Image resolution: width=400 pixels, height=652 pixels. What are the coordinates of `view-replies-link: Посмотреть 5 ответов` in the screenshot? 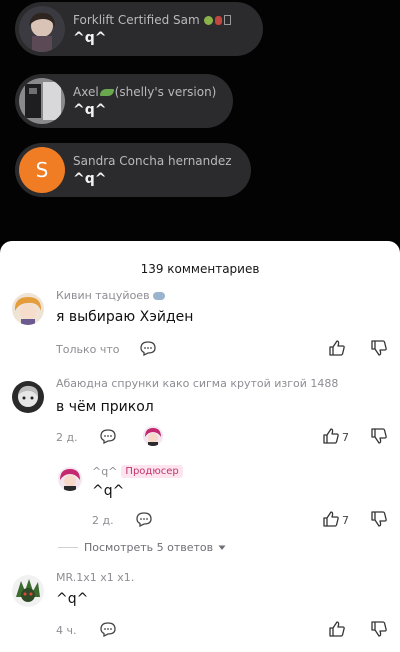 It's located at (142, 547).